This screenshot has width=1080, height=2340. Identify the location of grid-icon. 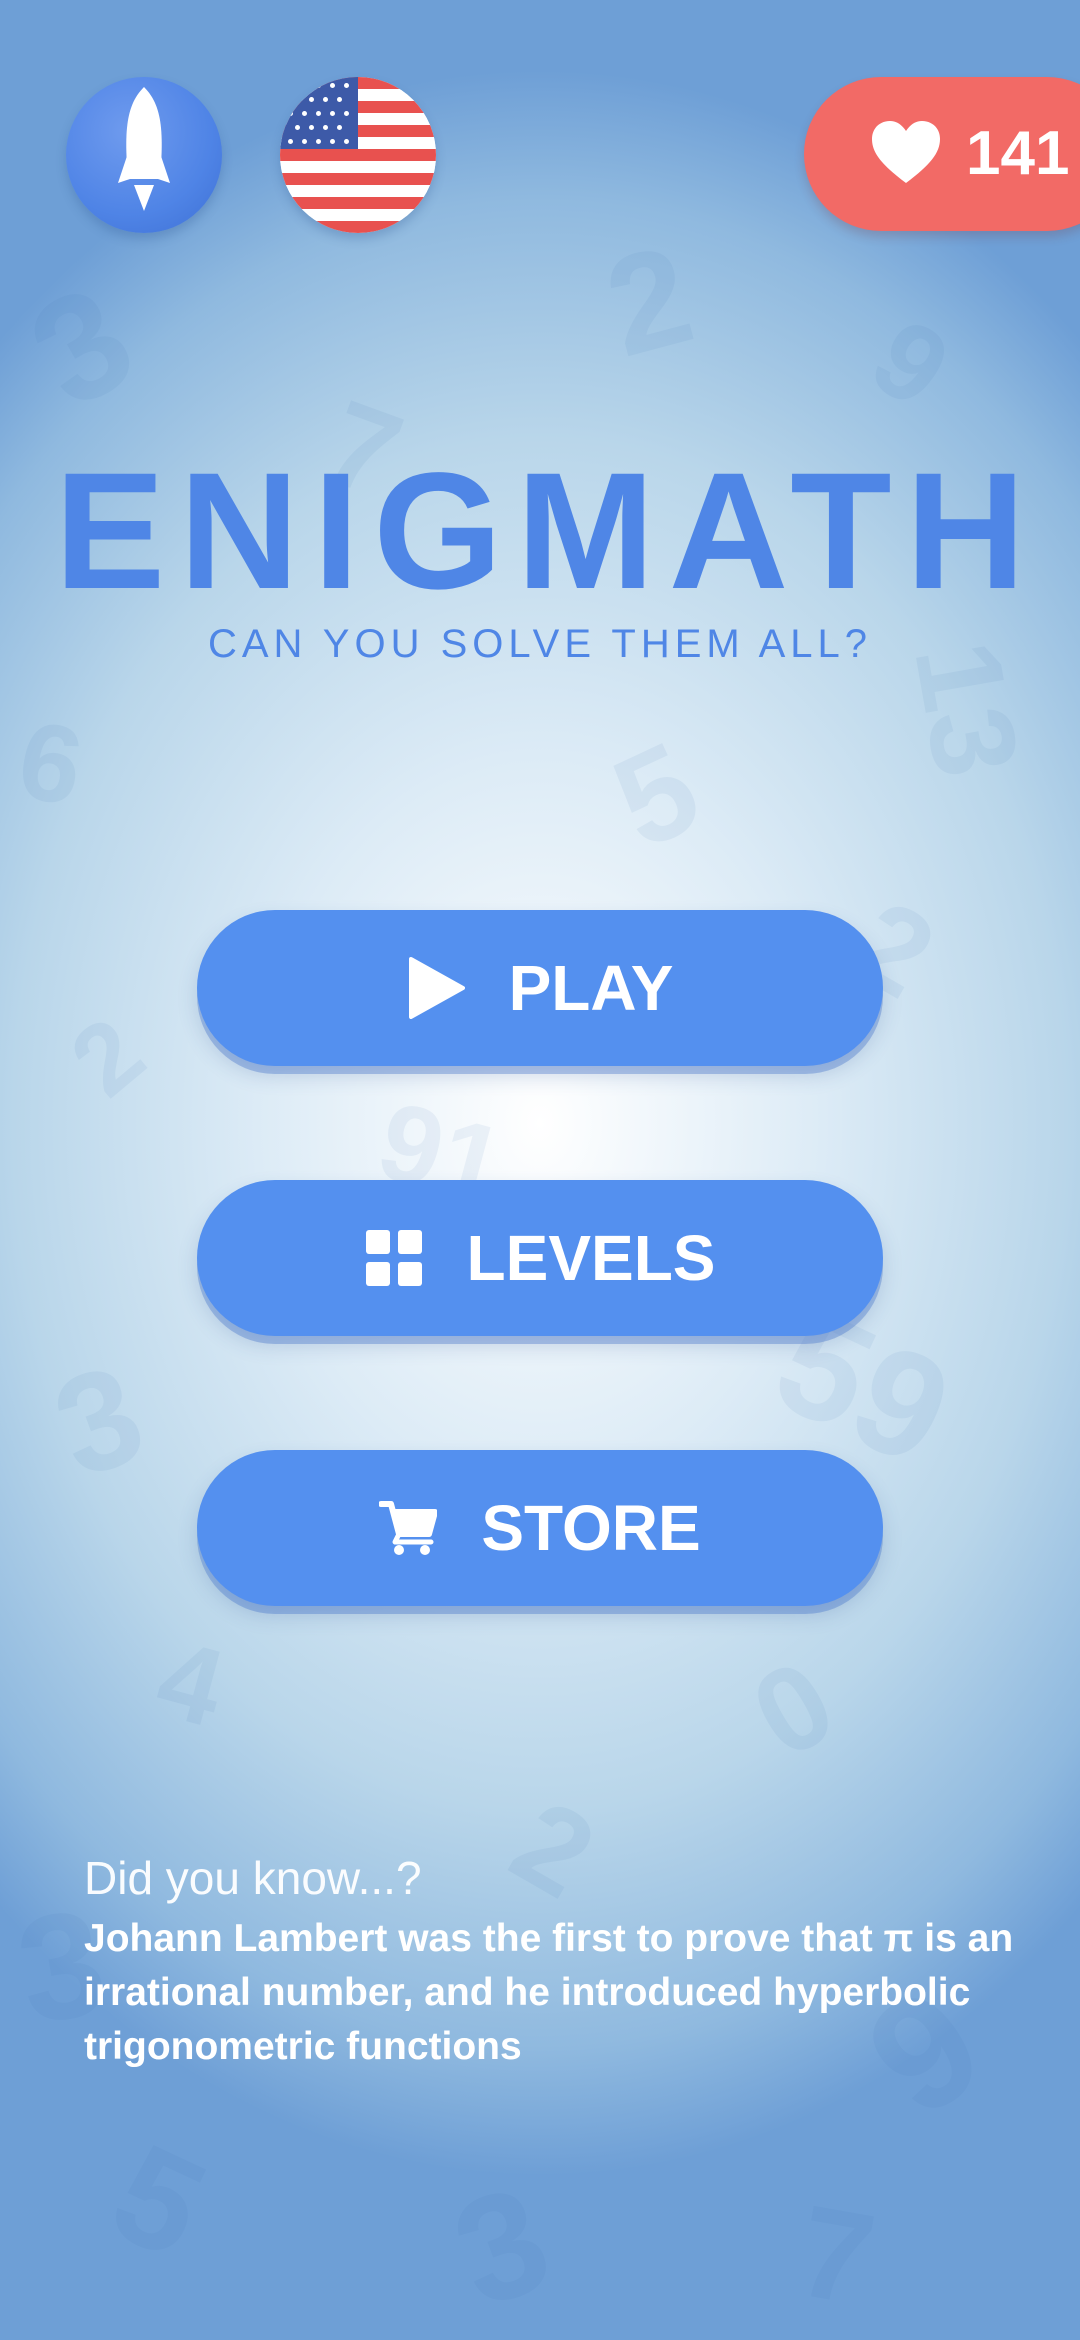
(394, 1258).